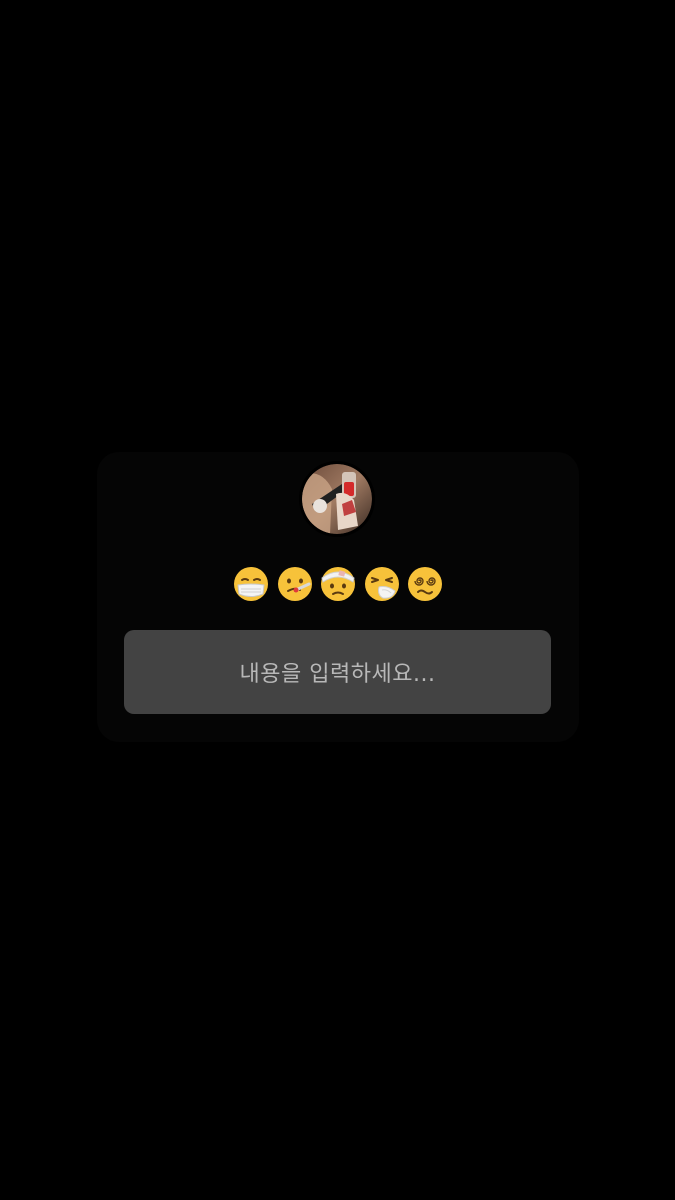  I want to click on reaction-emoji-bar, so click(338, 584).